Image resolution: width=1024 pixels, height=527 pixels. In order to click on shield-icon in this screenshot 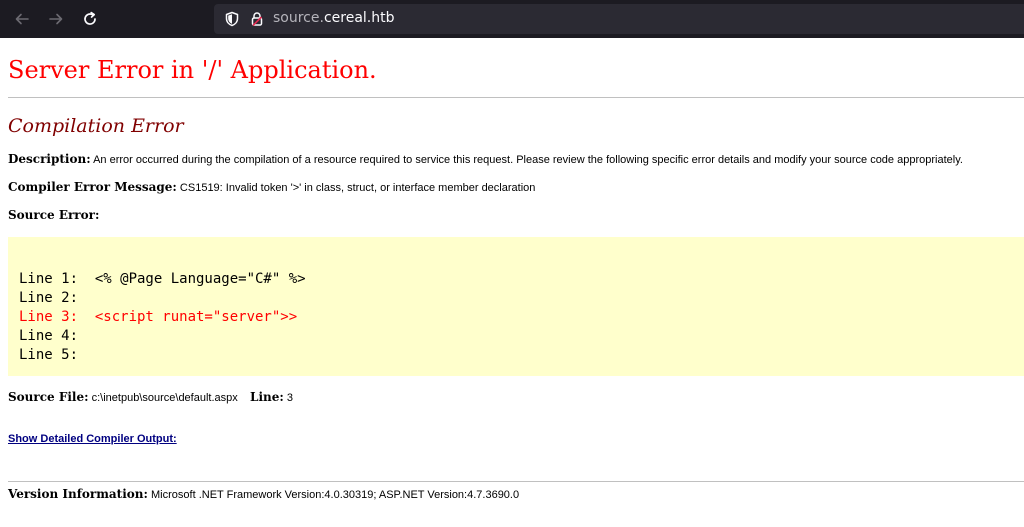, I will do `click(232, 19)`.